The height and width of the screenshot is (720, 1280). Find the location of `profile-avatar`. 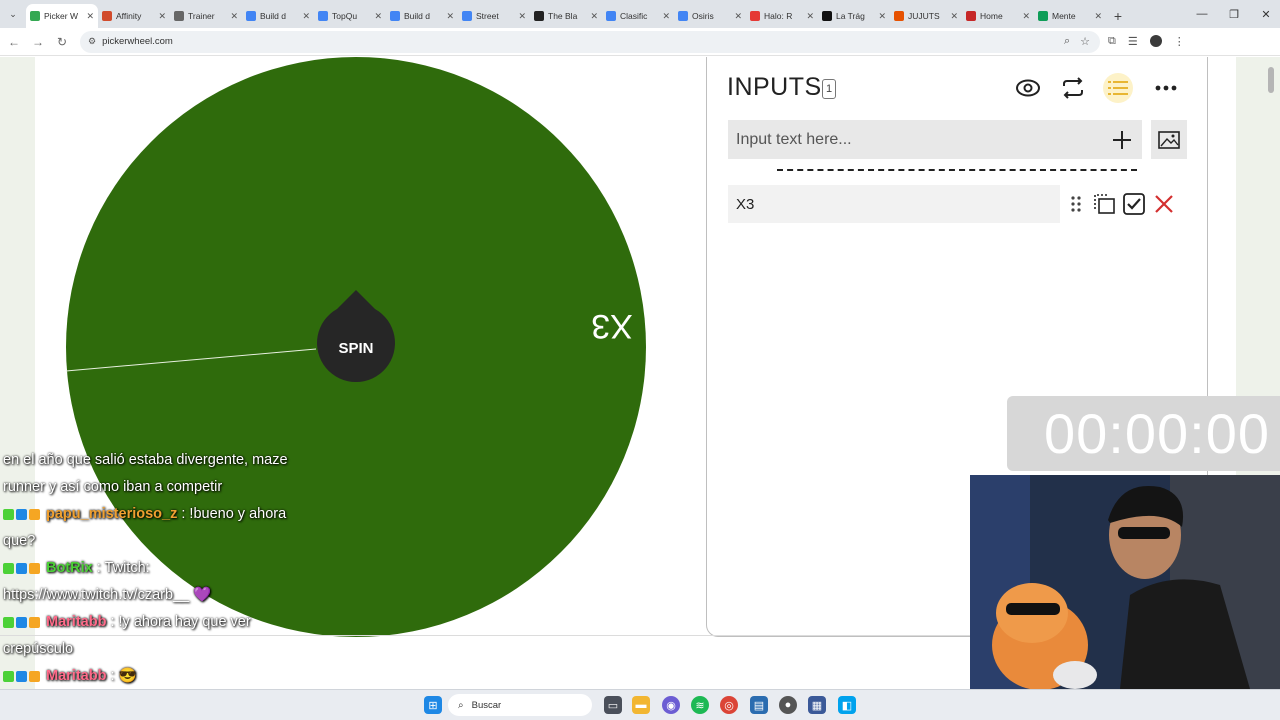

profile-avatar is located at coordinates (1155, 41).